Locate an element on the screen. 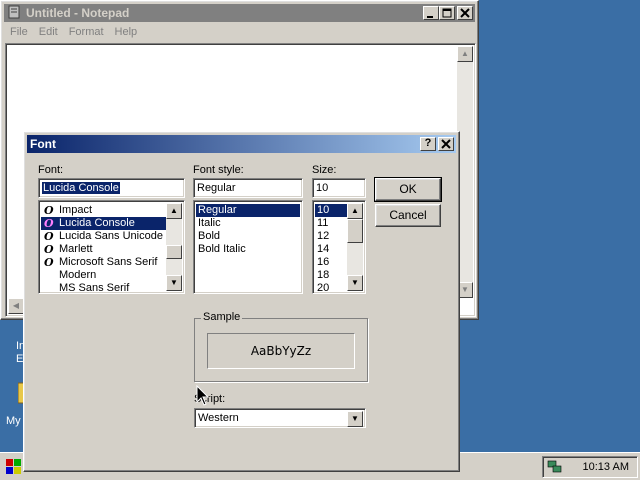  font-name-input: Lucida Console is located at coordinates (111, 188).